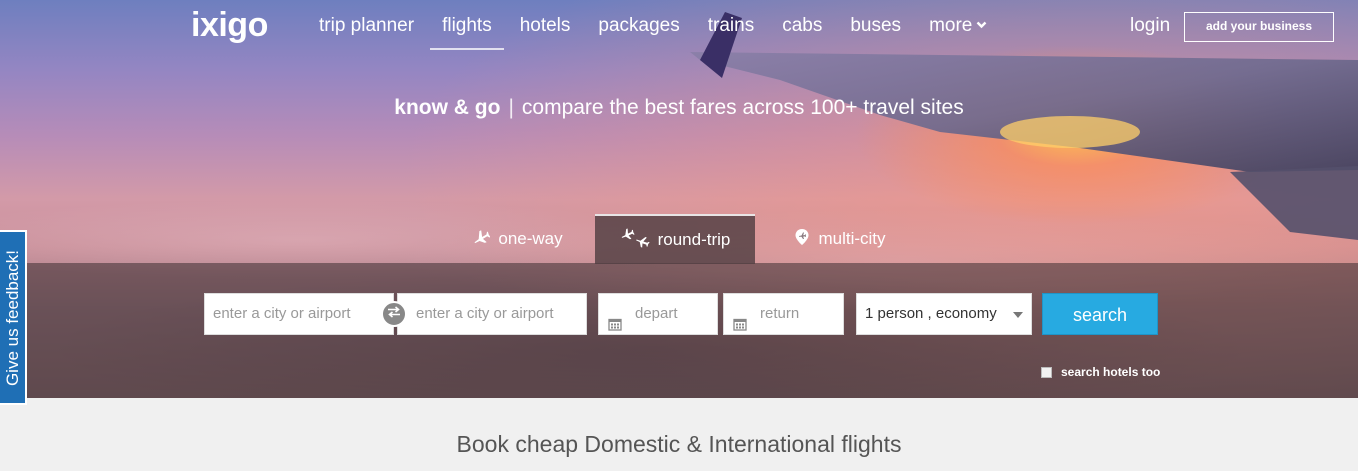 Image resolution: width=1358 pixels, height=471 pixels. What do you see at coordinates (485, 313) in the screenshot?
I see `to-placeholder: enter a city or airport` at bounding box center [485, 313].